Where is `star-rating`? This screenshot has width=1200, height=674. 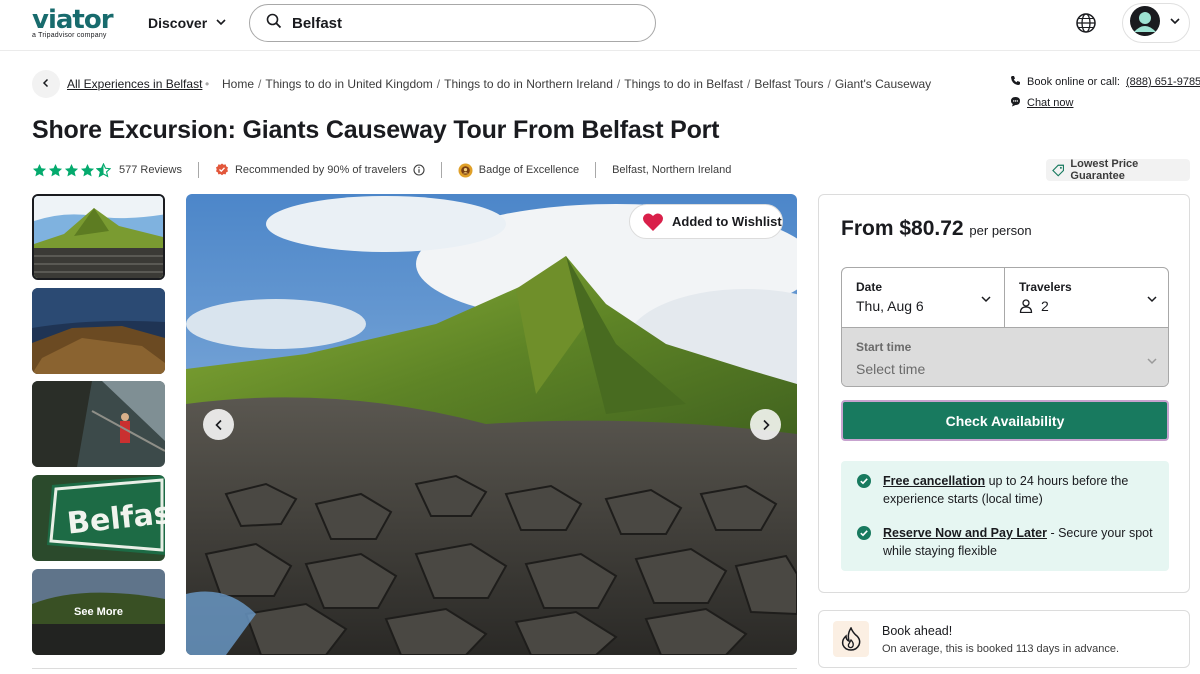 star-rating is located at coordinates (71, 170).